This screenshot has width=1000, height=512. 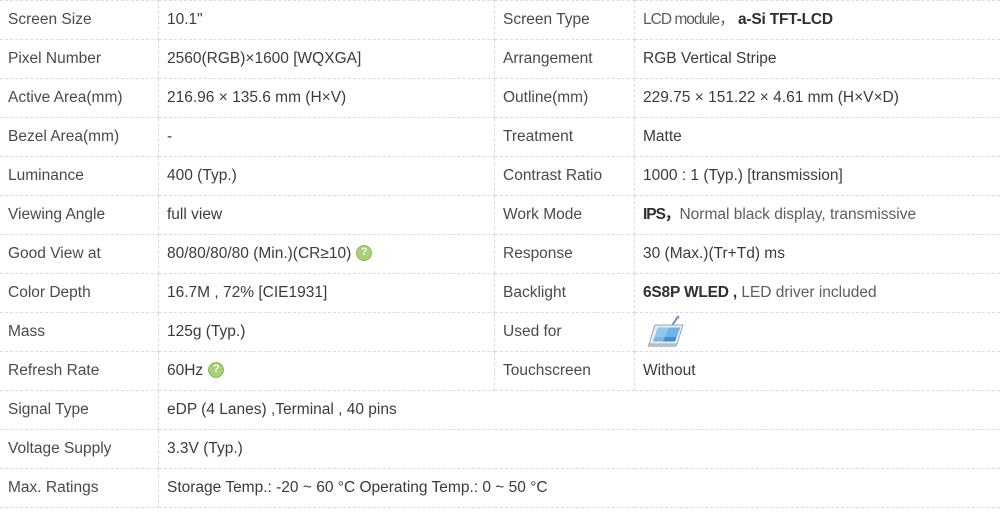 I want to click on row-label-screen-type: Screen Type, so click(x=564, y=20).